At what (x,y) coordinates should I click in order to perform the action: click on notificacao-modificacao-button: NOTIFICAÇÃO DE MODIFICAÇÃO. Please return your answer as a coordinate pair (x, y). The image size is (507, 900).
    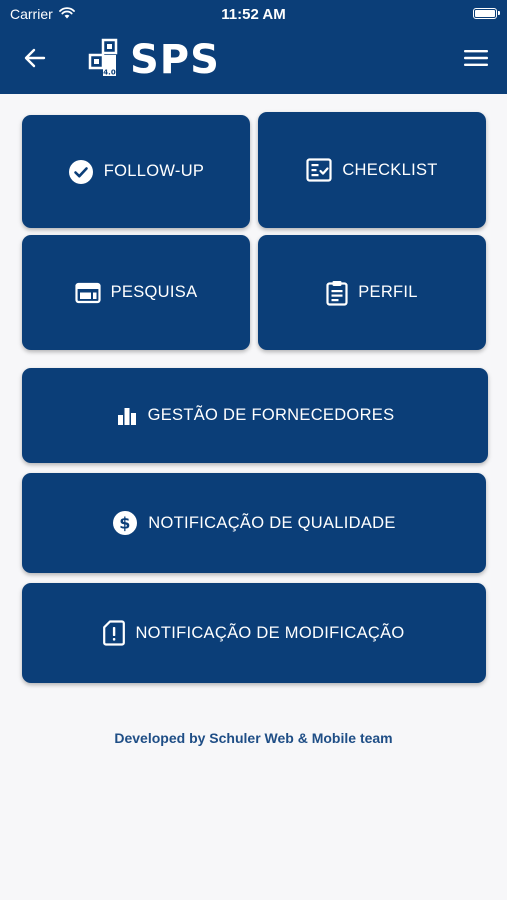
    Looking at the image, I should click on (254, 633).